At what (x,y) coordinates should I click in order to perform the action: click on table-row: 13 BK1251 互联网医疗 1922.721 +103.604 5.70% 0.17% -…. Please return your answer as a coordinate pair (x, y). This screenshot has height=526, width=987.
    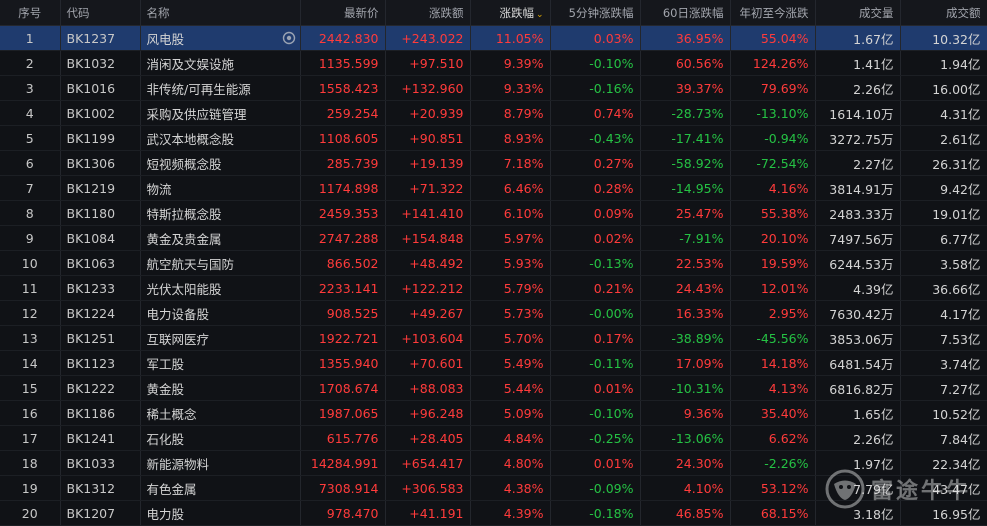
    Looking at the image, I should click on (493, 338).